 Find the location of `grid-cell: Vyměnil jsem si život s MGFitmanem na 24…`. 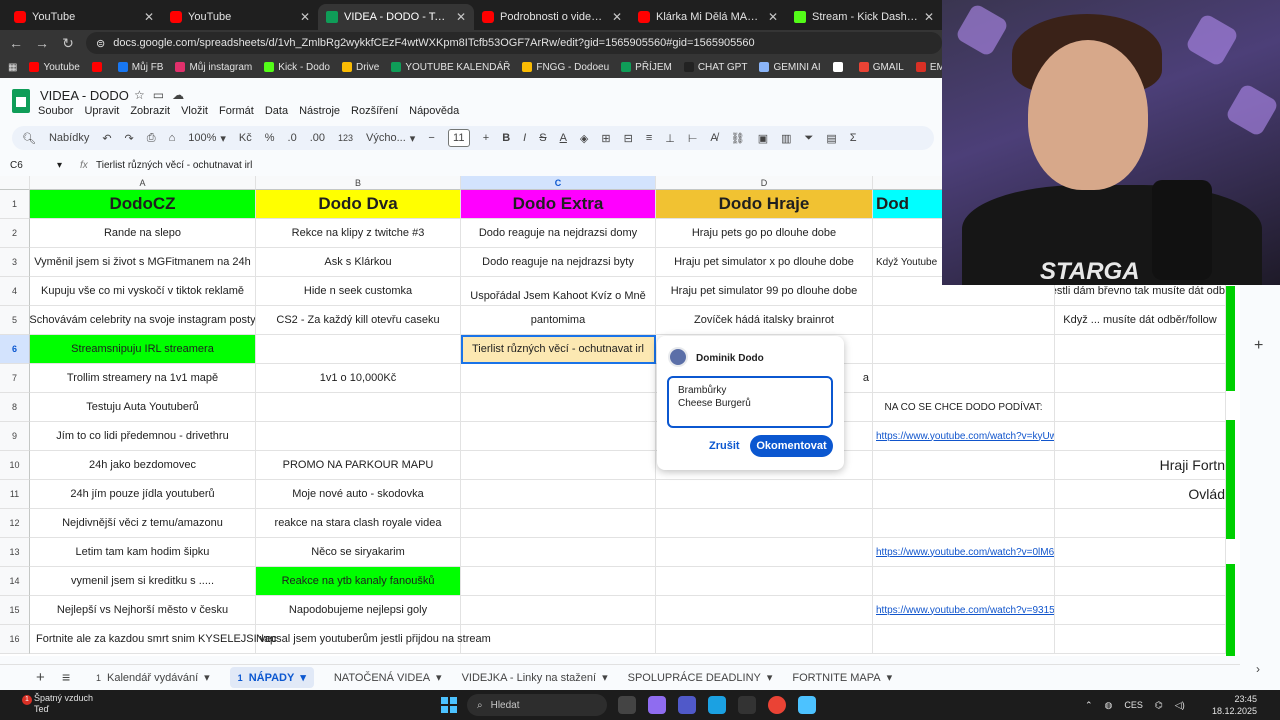

grid-cell: Vyměnil jsem si život s MGFitmanem na 24… is located at coordinates (143, 262).